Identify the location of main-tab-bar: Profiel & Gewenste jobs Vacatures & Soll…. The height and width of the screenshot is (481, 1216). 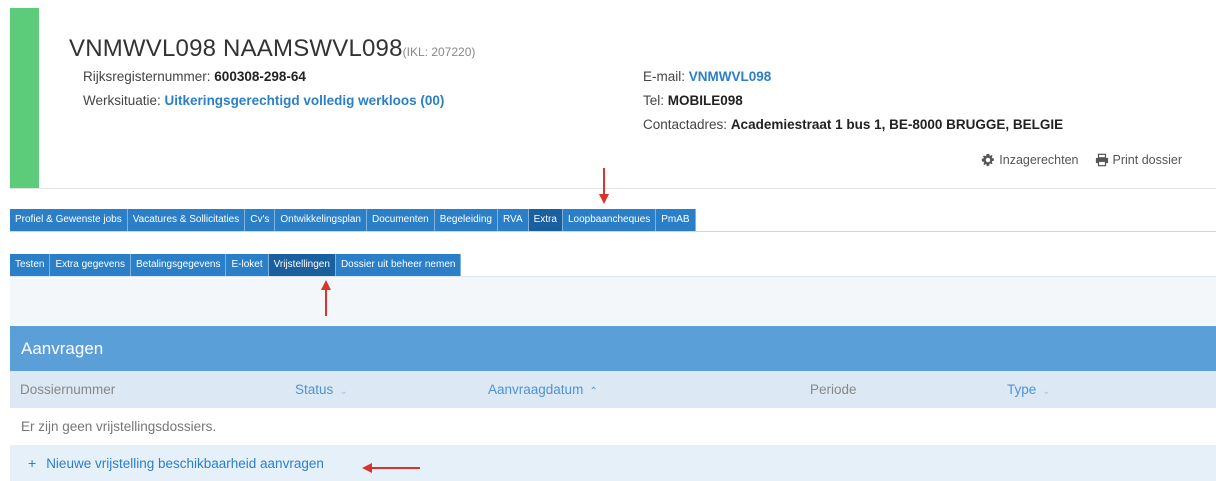
(353, 220).